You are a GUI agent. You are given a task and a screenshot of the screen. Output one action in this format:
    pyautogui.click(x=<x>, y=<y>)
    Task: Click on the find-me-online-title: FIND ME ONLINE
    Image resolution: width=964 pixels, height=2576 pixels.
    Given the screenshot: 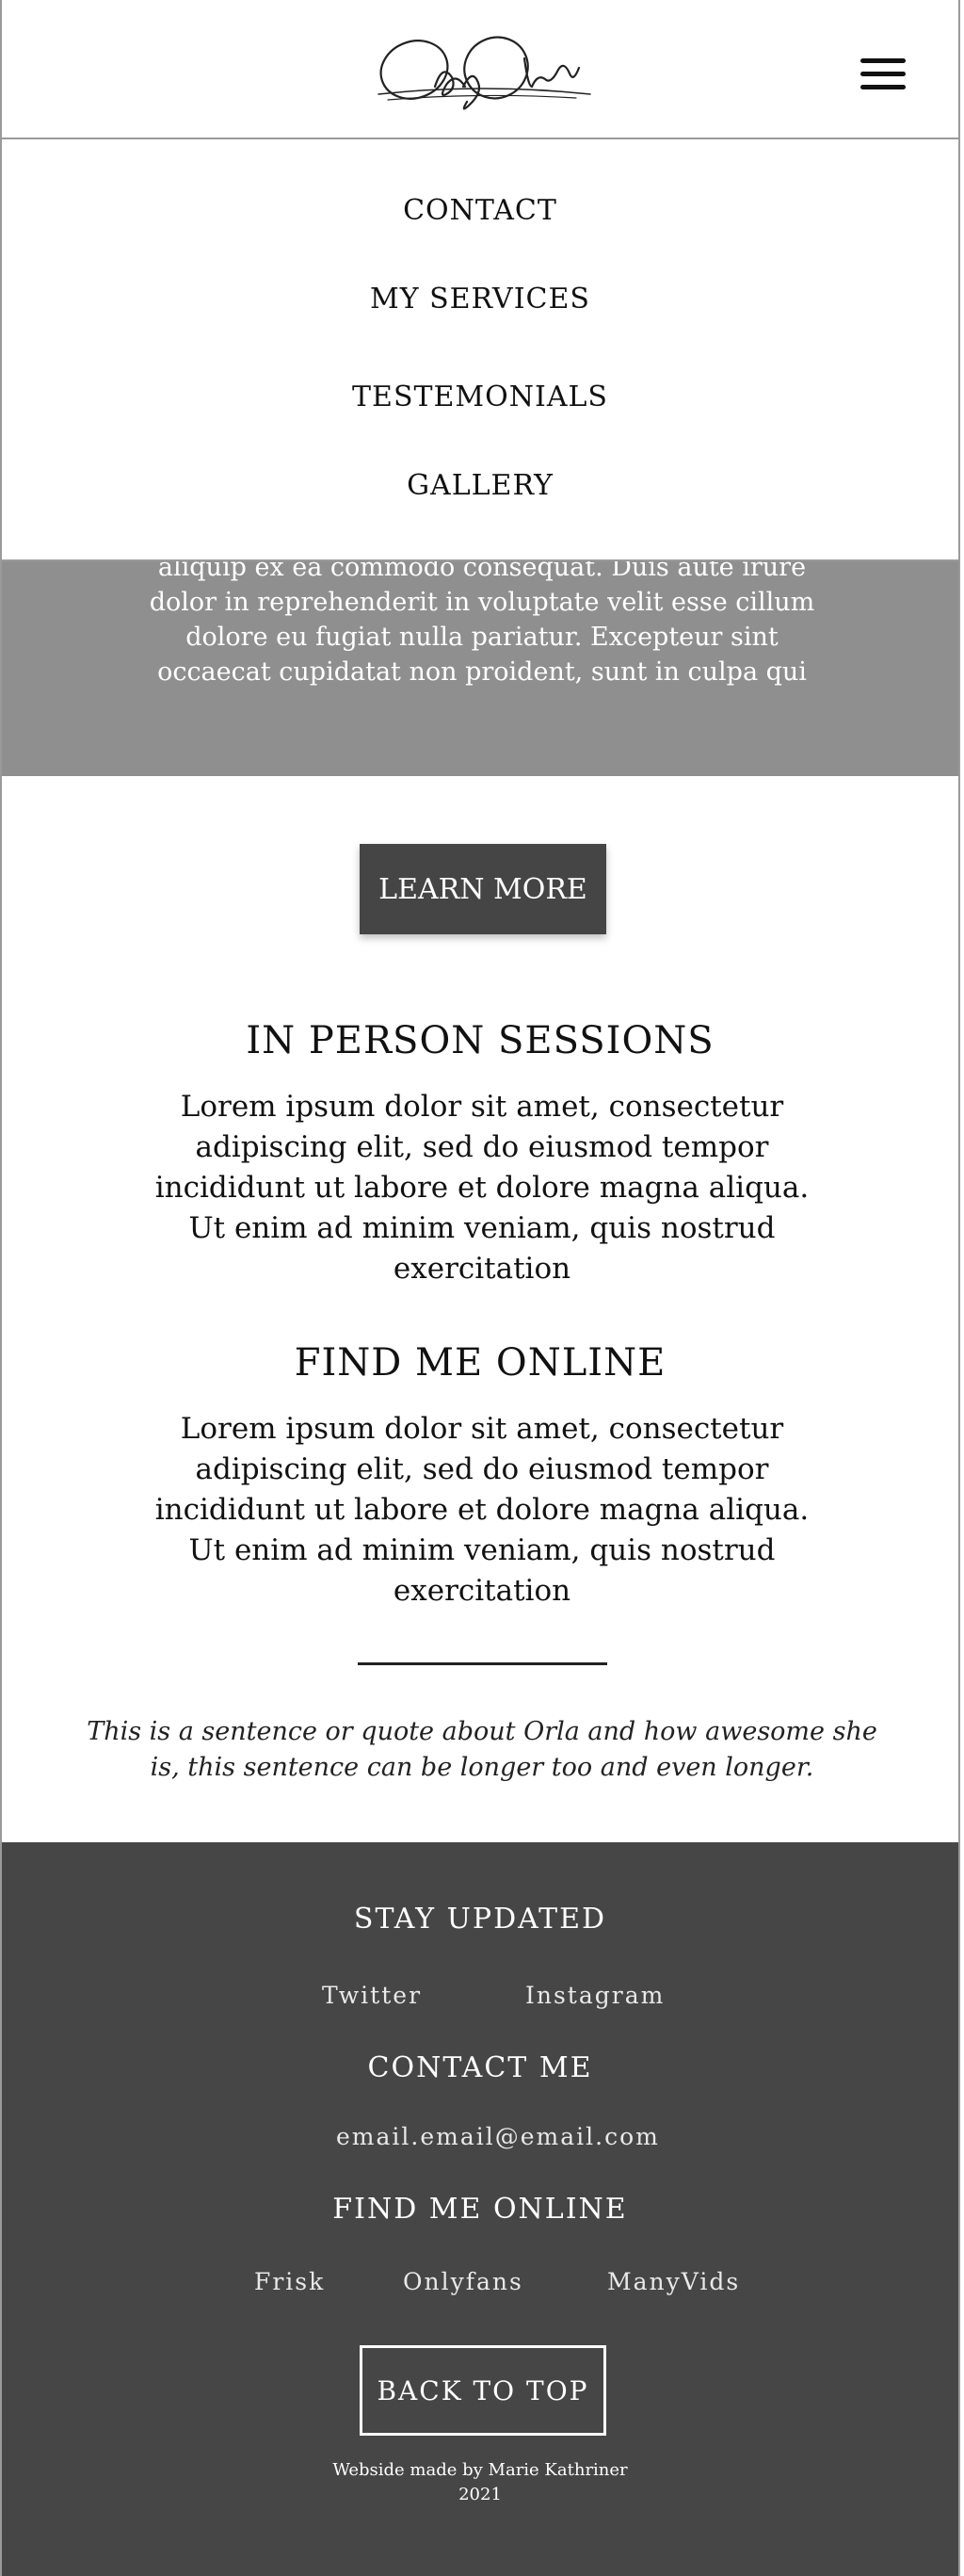 What is the action you would take?
    pyautogui.click(x=480, y=1363)
    